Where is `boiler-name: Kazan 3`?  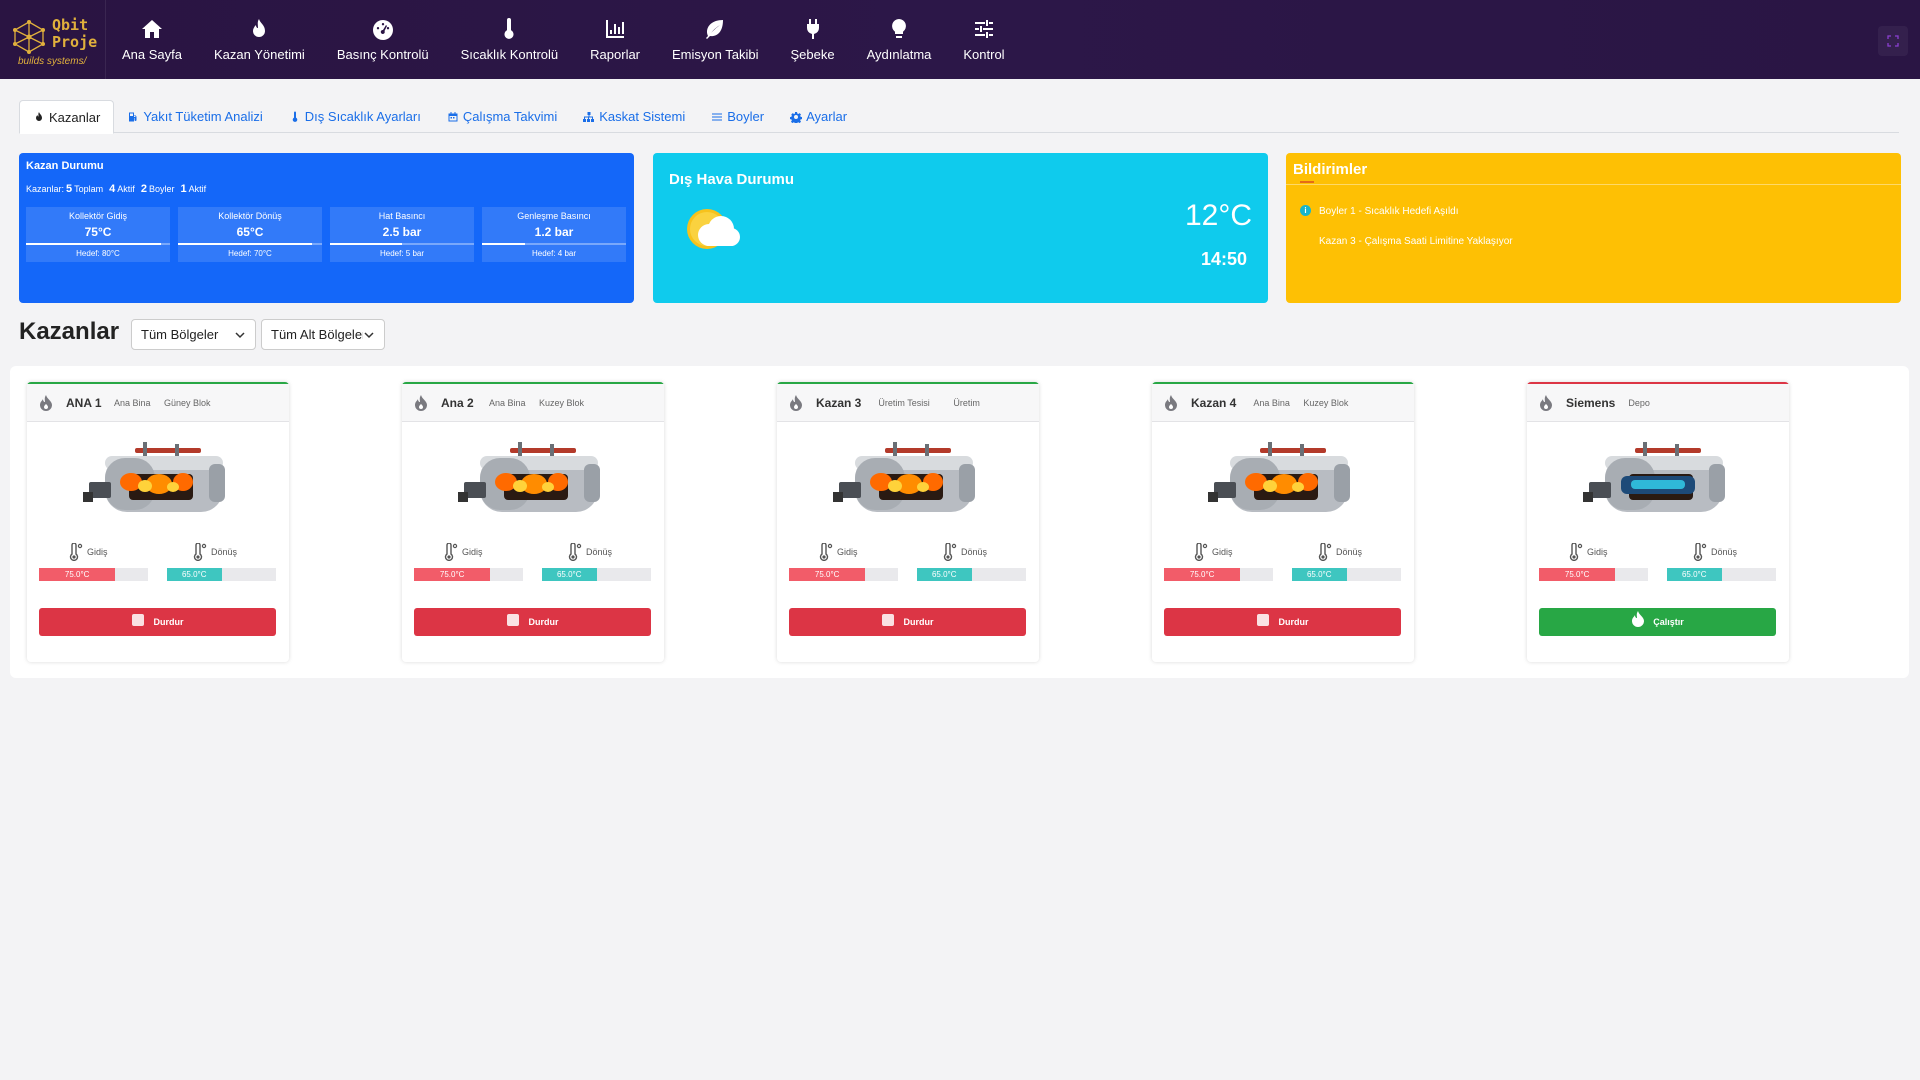
boiler-name: Kazan 3 is located at coordinates (839, 403).